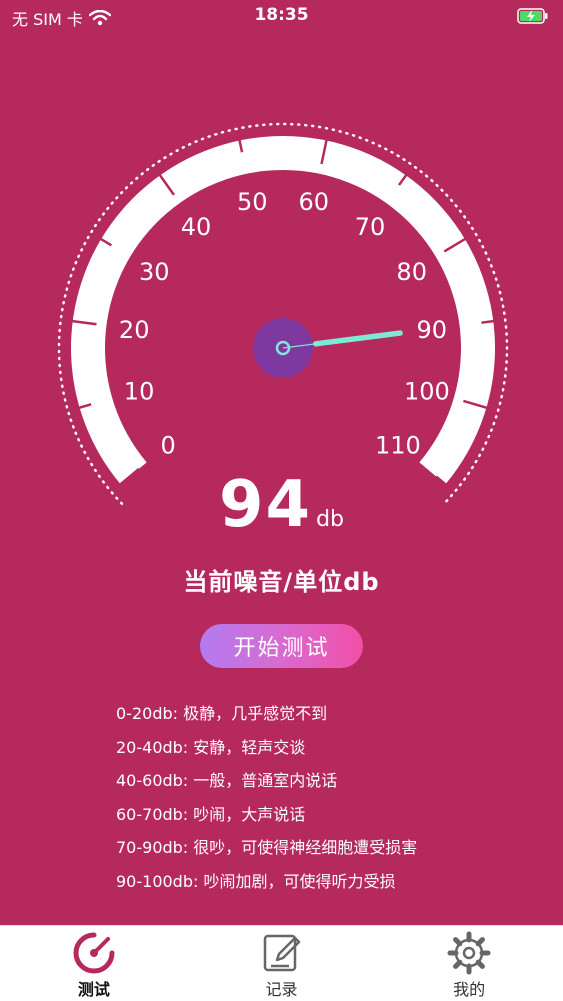 The width and height of the screenshot is (563, 1001). Describe the element at coordinates (252, 202) in the screenshot. I see `gauge-tick-label: 50` at that location.